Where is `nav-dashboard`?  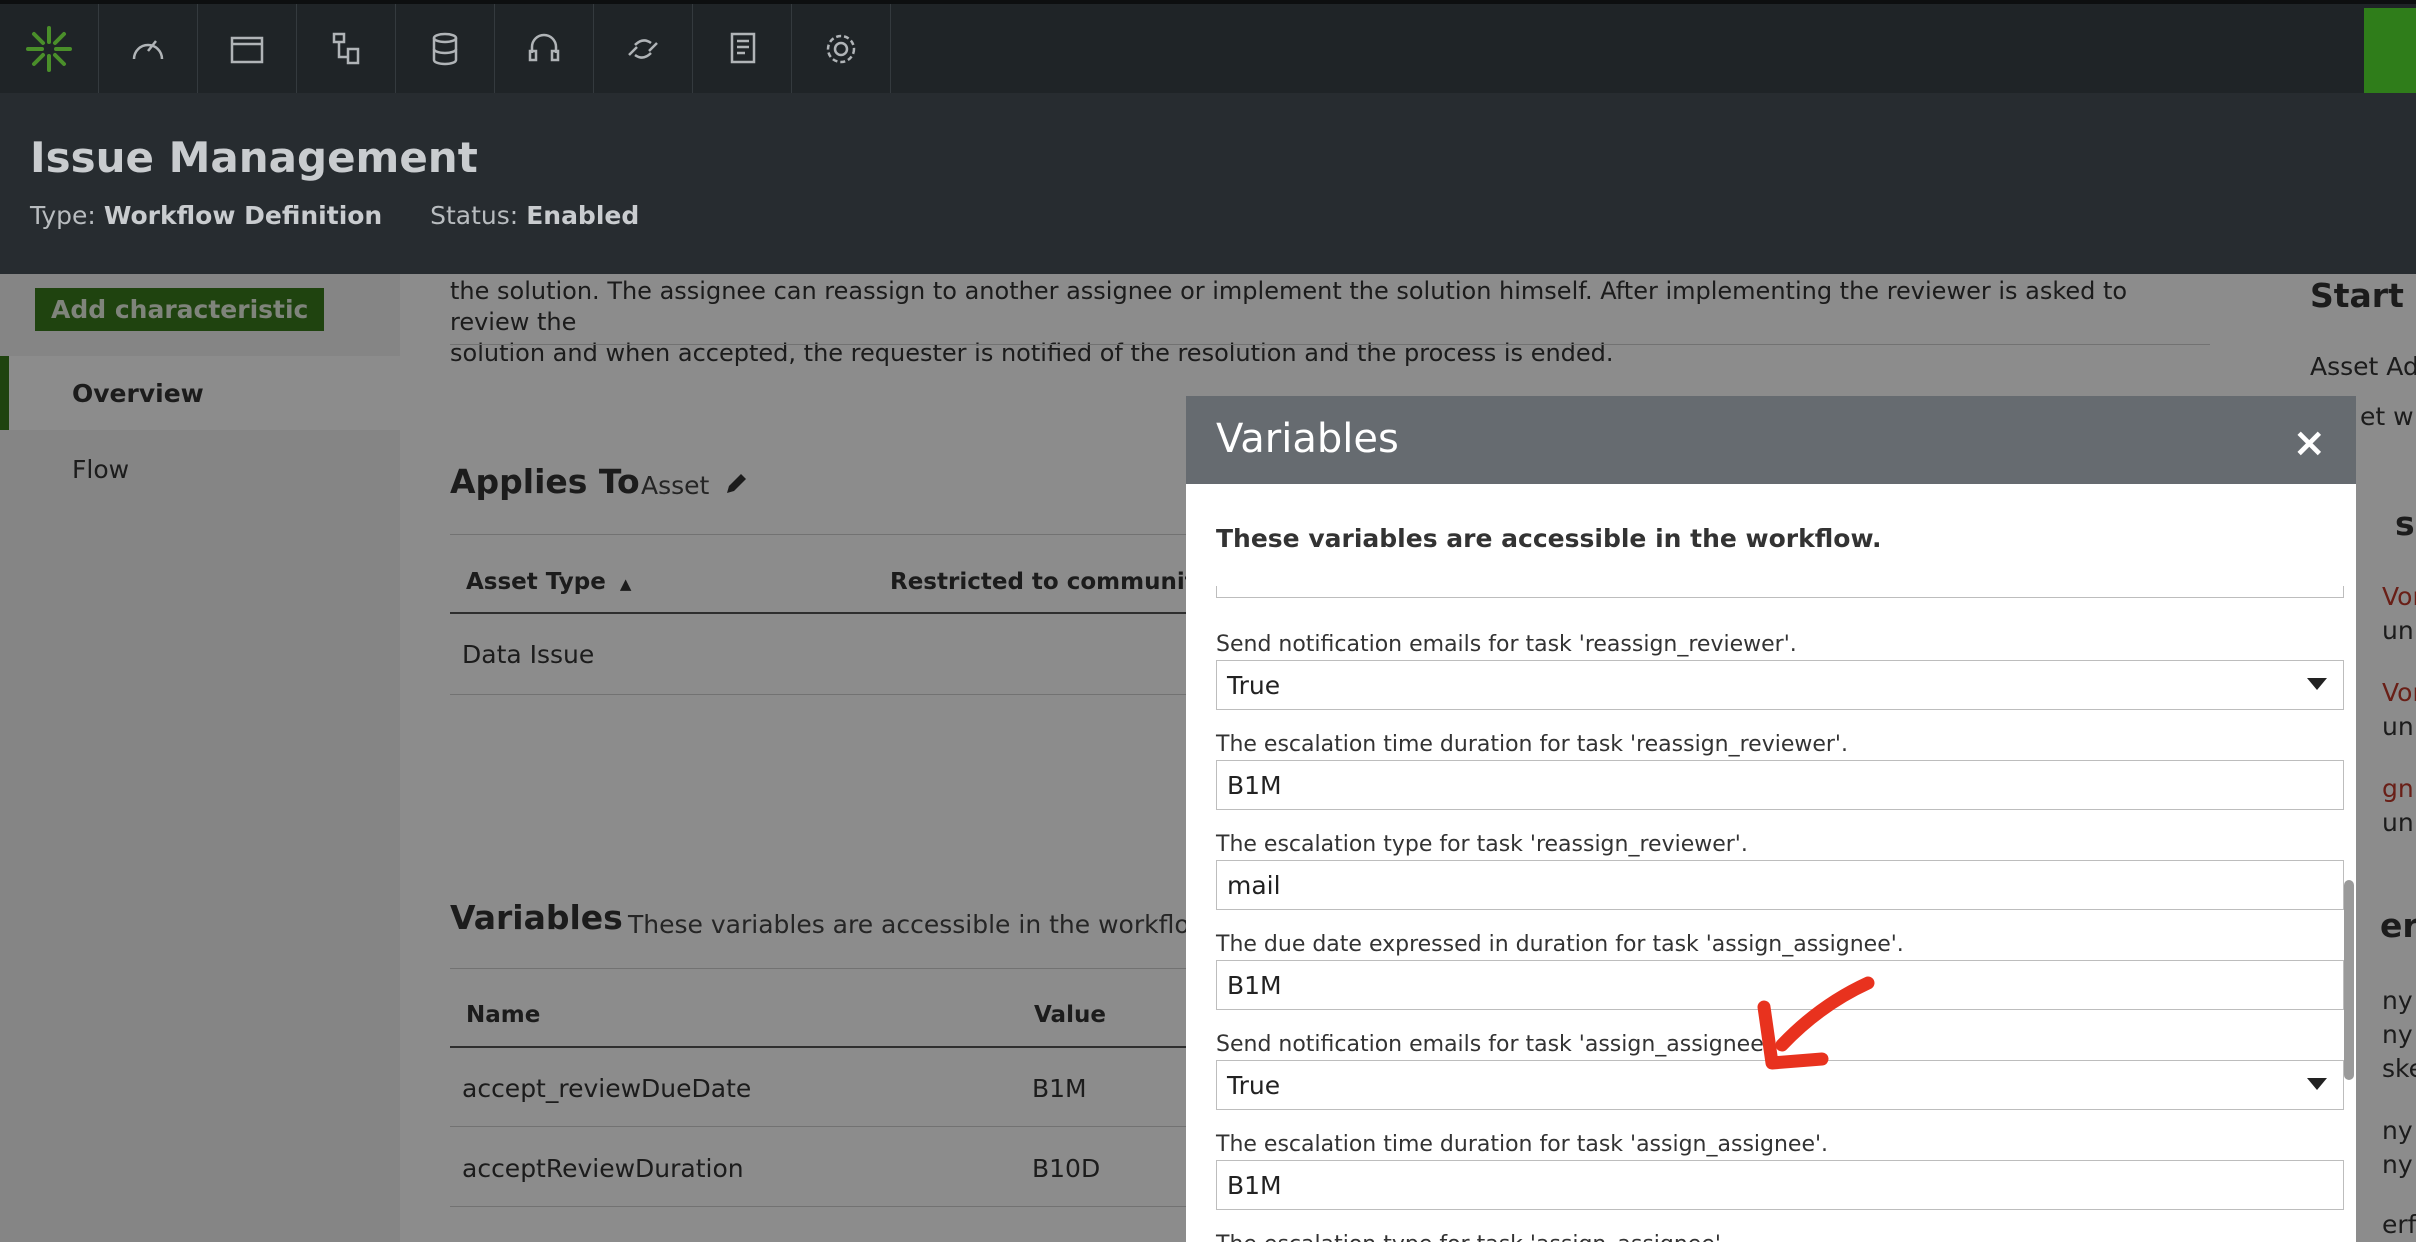 nav-dashboard is located at coordinates (148, 48).